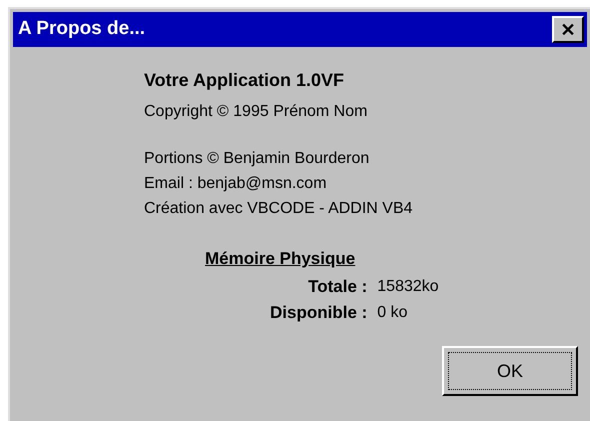  I want to click on memory-value: 15832ko, so click(408, 287).